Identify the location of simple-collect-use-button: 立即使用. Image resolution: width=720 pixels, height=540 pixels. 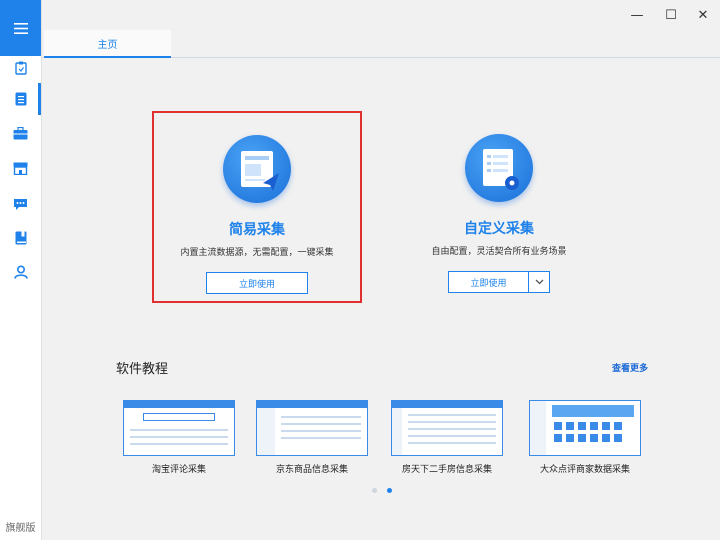
(257, 283).